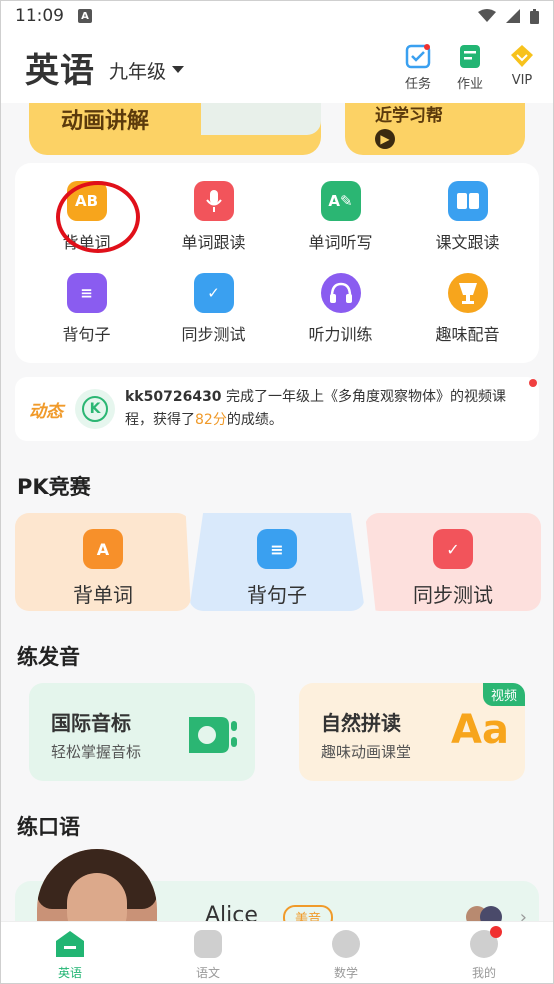 The image size is (554, 984). Describe the element at coordinates (211, 420) in the screenshot. I see `feed-score: 82分` at that location.